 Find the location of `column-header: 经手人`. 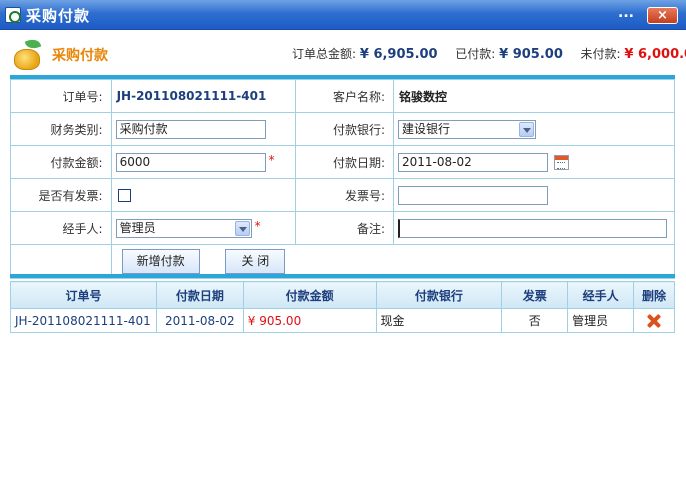

column-header: 经手人 is located at coordinates (601, 295).